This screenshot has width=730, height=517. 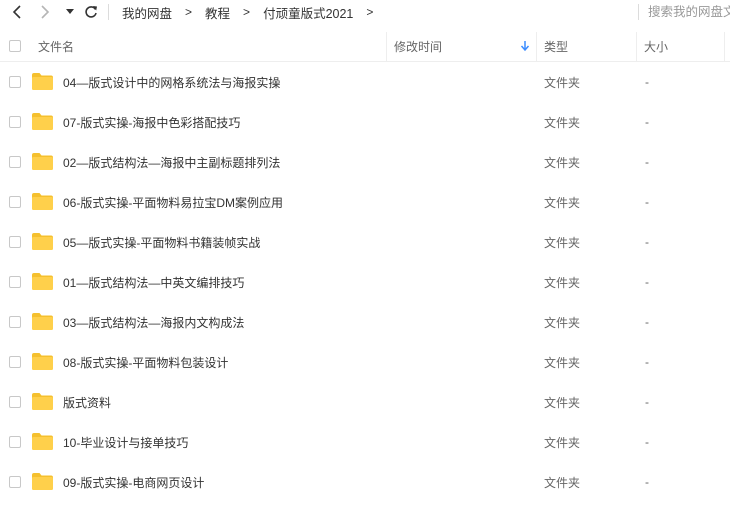 What do you see at coordinates (365, 82) in the screenshot?
I see `table-row: 04—版式设计中的网格系统法与海报实操 文件夹 -` at bounding box center [365, 82].